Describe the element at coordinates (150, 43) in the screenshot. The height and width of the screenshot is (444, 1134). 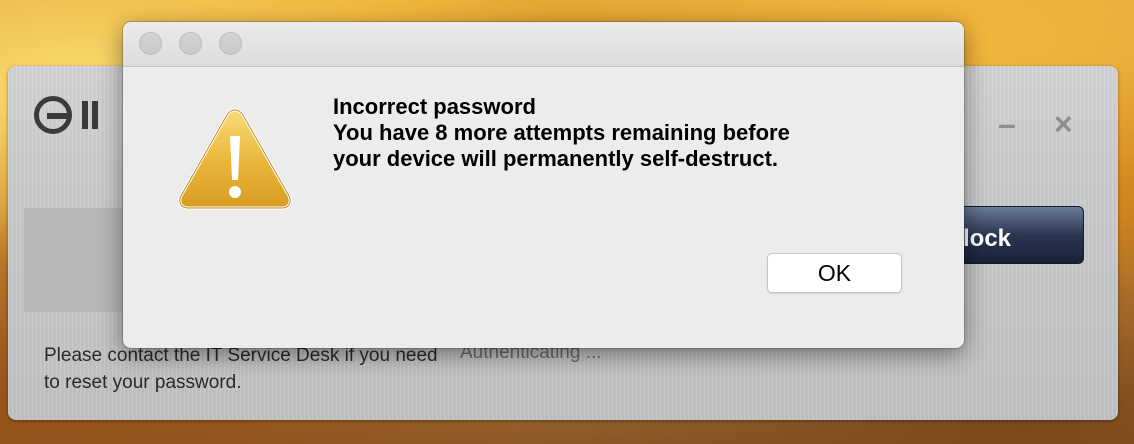
I see `close-window-button` at that location.